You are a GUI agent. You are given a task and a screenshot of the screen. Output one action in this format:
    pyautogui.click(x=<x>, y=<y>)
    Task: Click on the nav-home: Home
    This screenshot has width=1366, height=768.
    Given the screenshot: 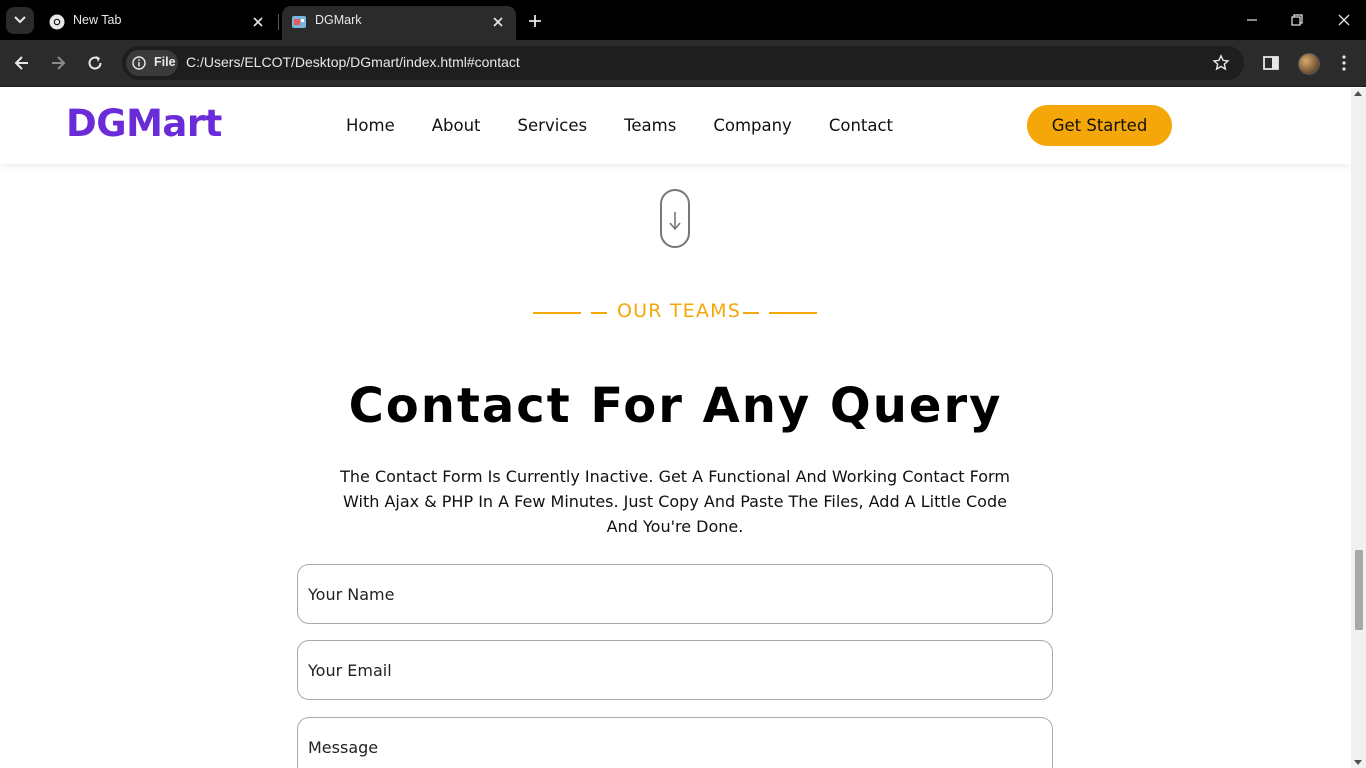 What is the action you would take?
    pyautogui.click(x=370, y=125)
    